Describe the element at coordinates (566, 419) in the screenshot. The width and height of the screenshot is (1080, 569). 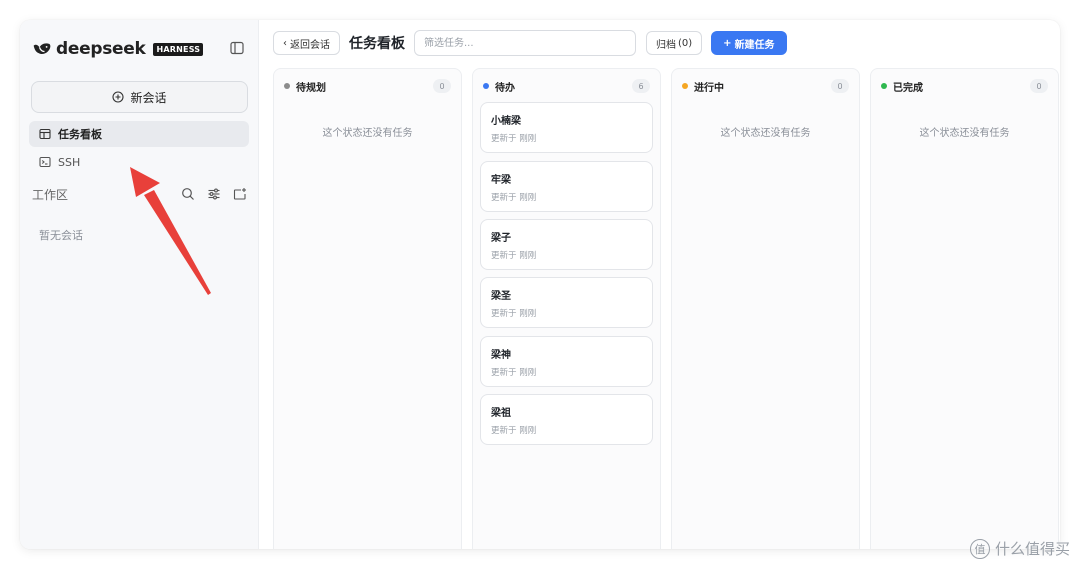
I see `task-card: 梁祖 更新于 刚刚` at that location.